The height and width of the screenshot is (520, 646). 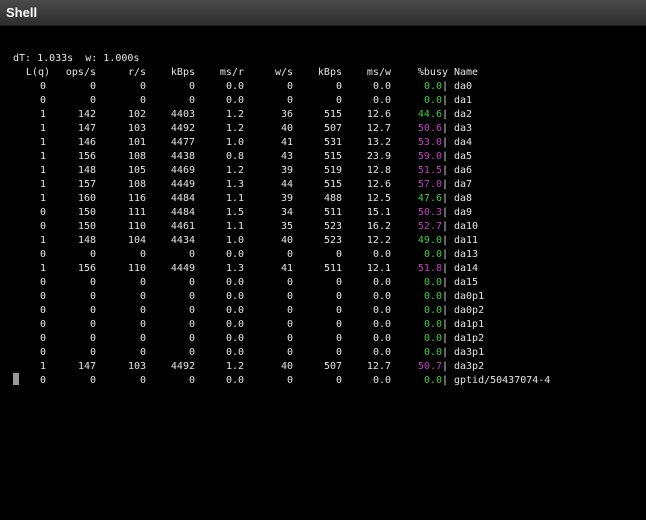 I want to click on device-name: da4, so click(x=463, y=142).